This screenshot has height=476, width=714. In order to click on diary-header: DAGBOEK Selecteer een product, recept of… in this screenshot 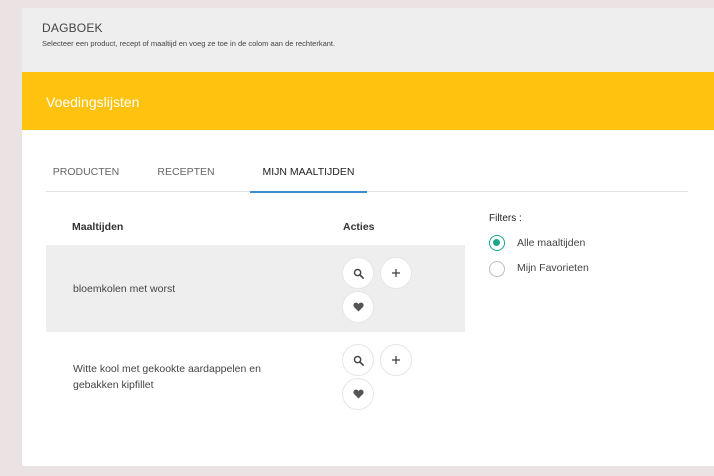, I will do `click(368, 40)`.